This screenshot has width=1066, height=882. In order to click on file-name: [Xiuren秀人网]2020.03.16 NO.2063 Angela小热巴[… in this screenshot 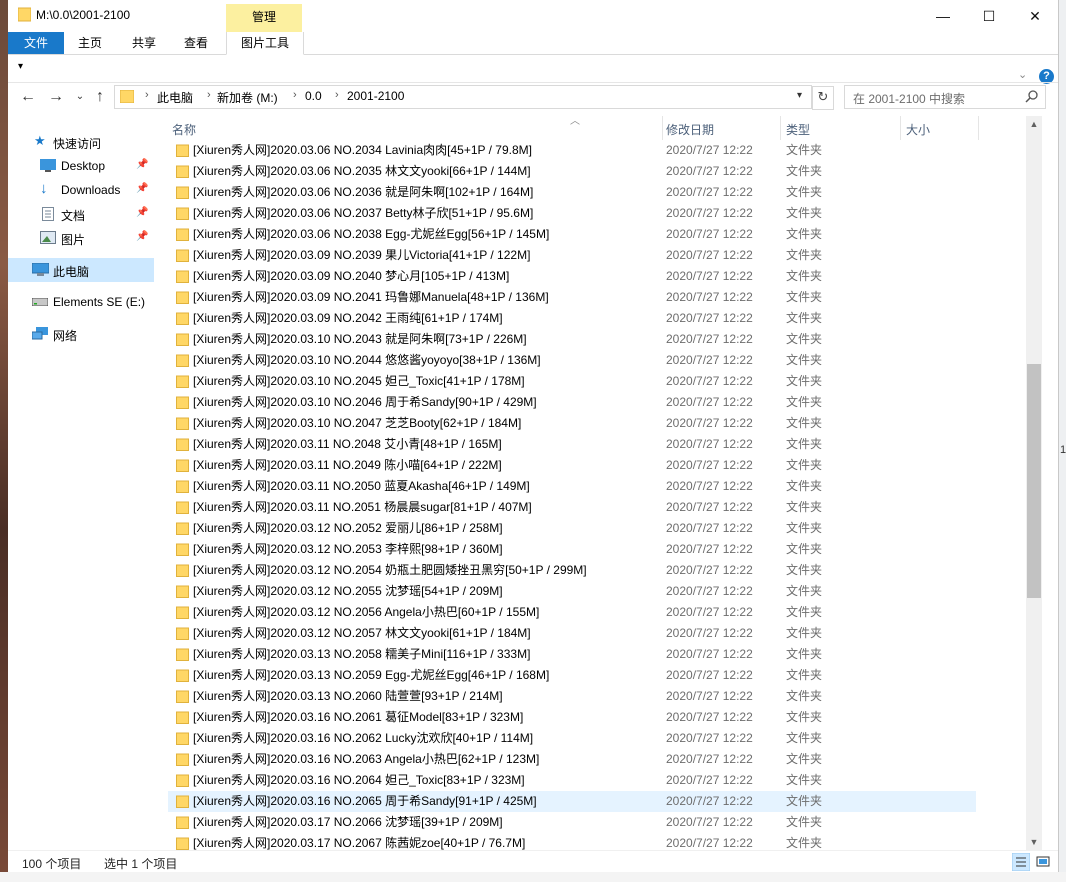, I will do `click(366, 759)`.